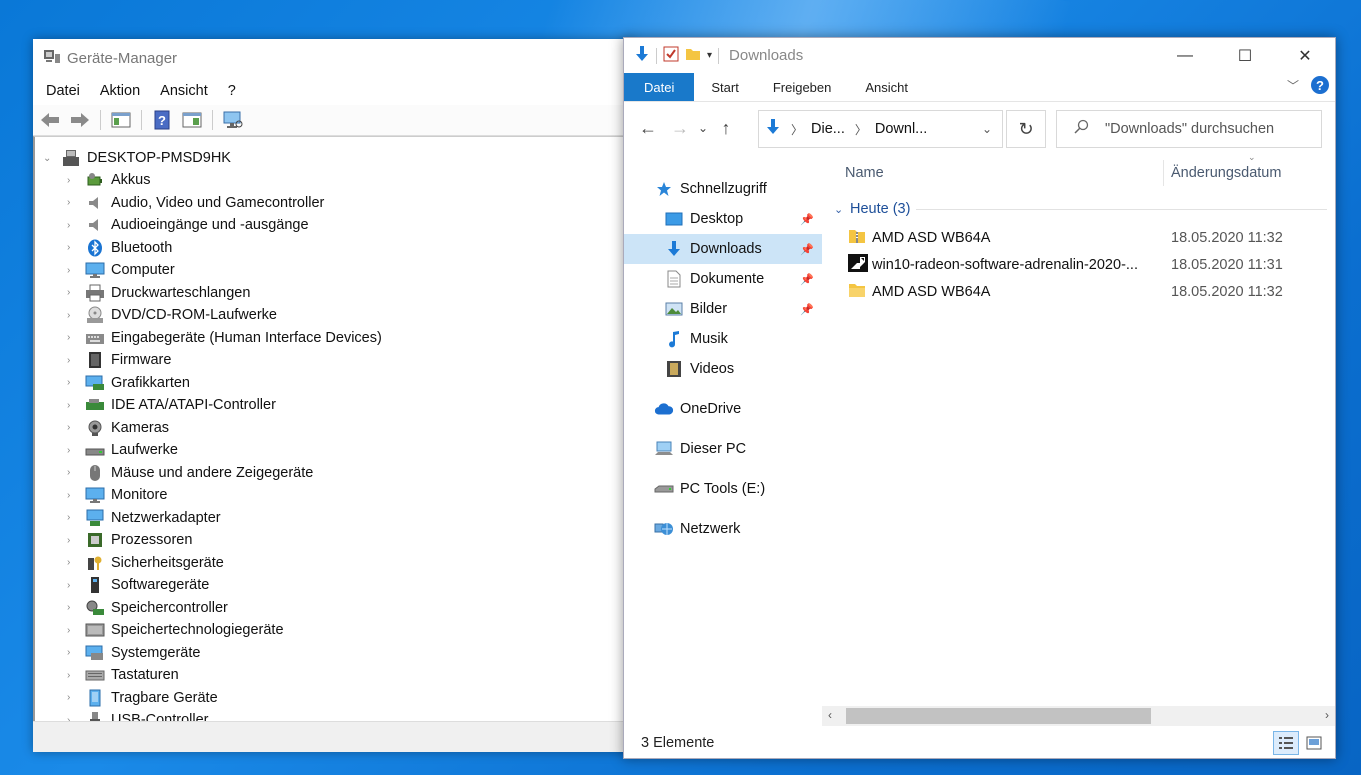  Describe the element at coordinates (864, 173) in the screenshot. I see `column-name: Name` at that location.